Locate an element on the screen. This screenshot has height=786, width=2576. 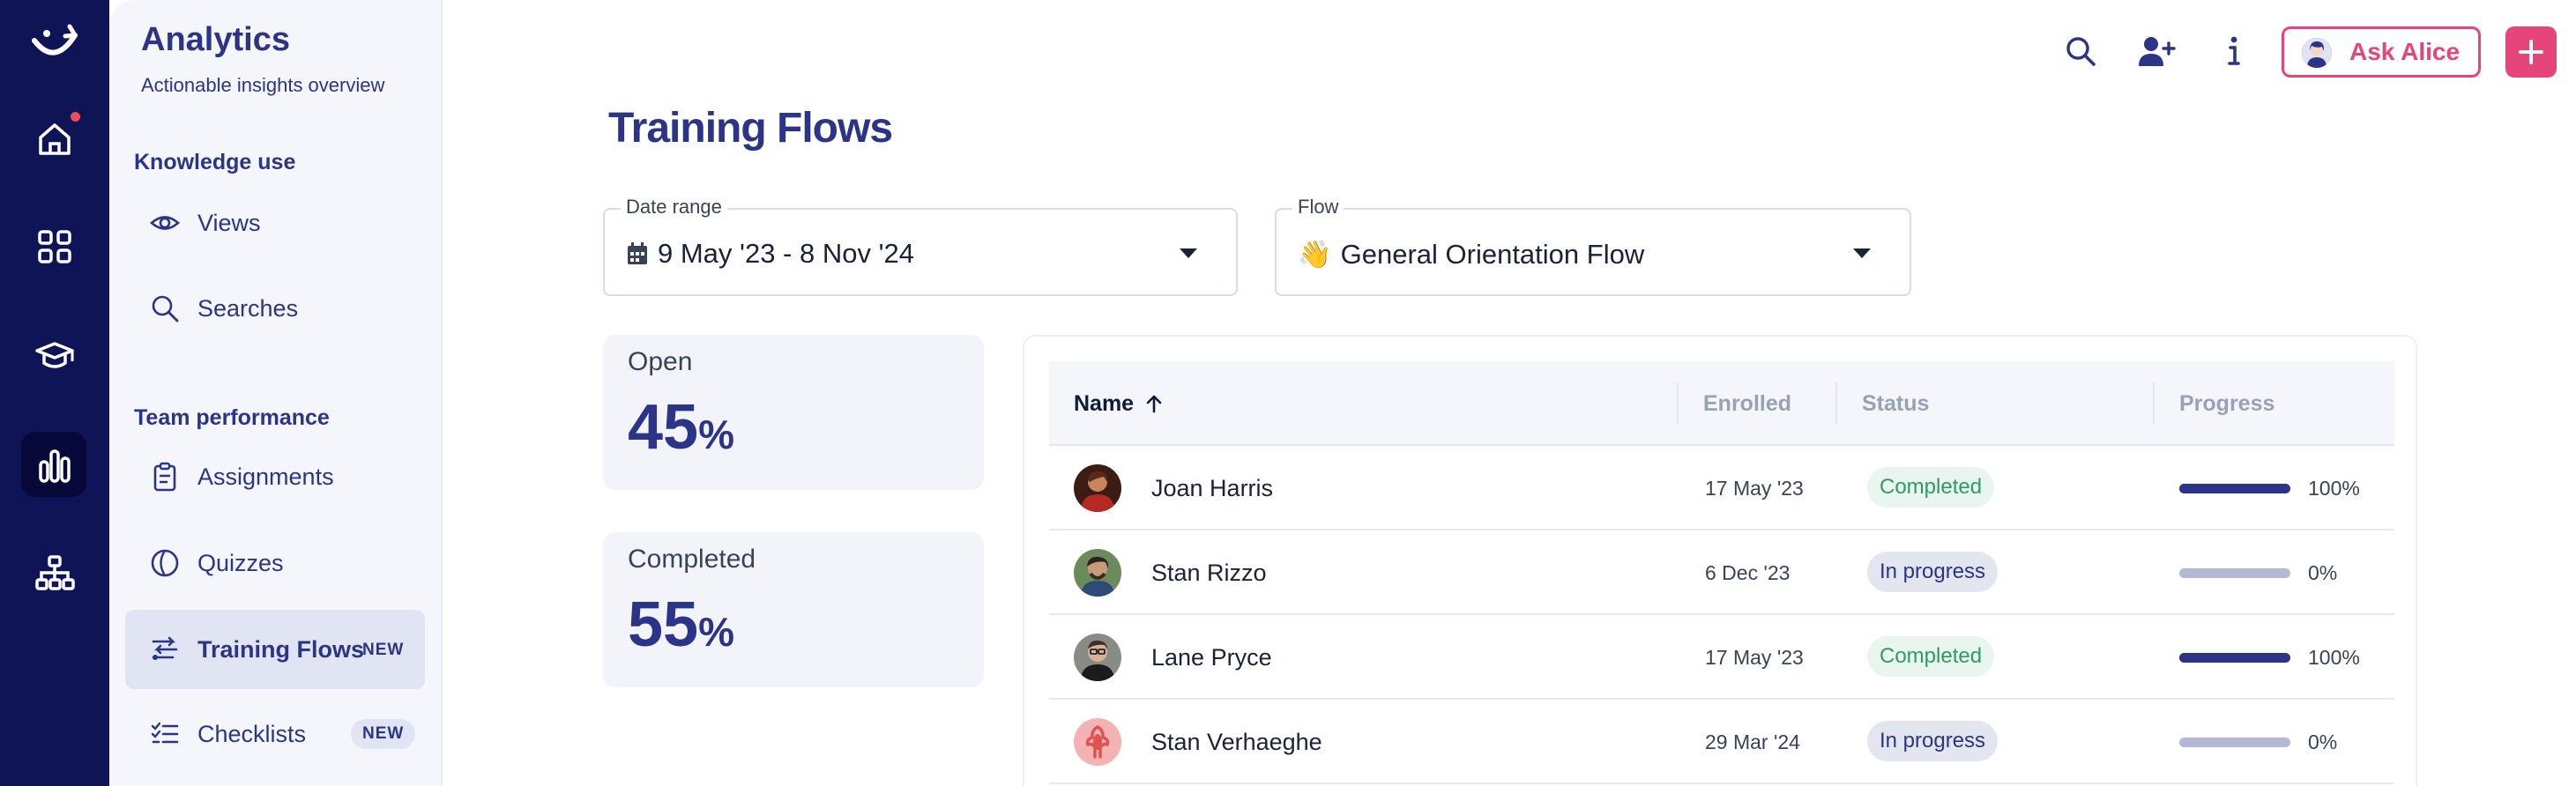
section-heading-knowledge: Knowledge use is located at coordinates (215, 162).